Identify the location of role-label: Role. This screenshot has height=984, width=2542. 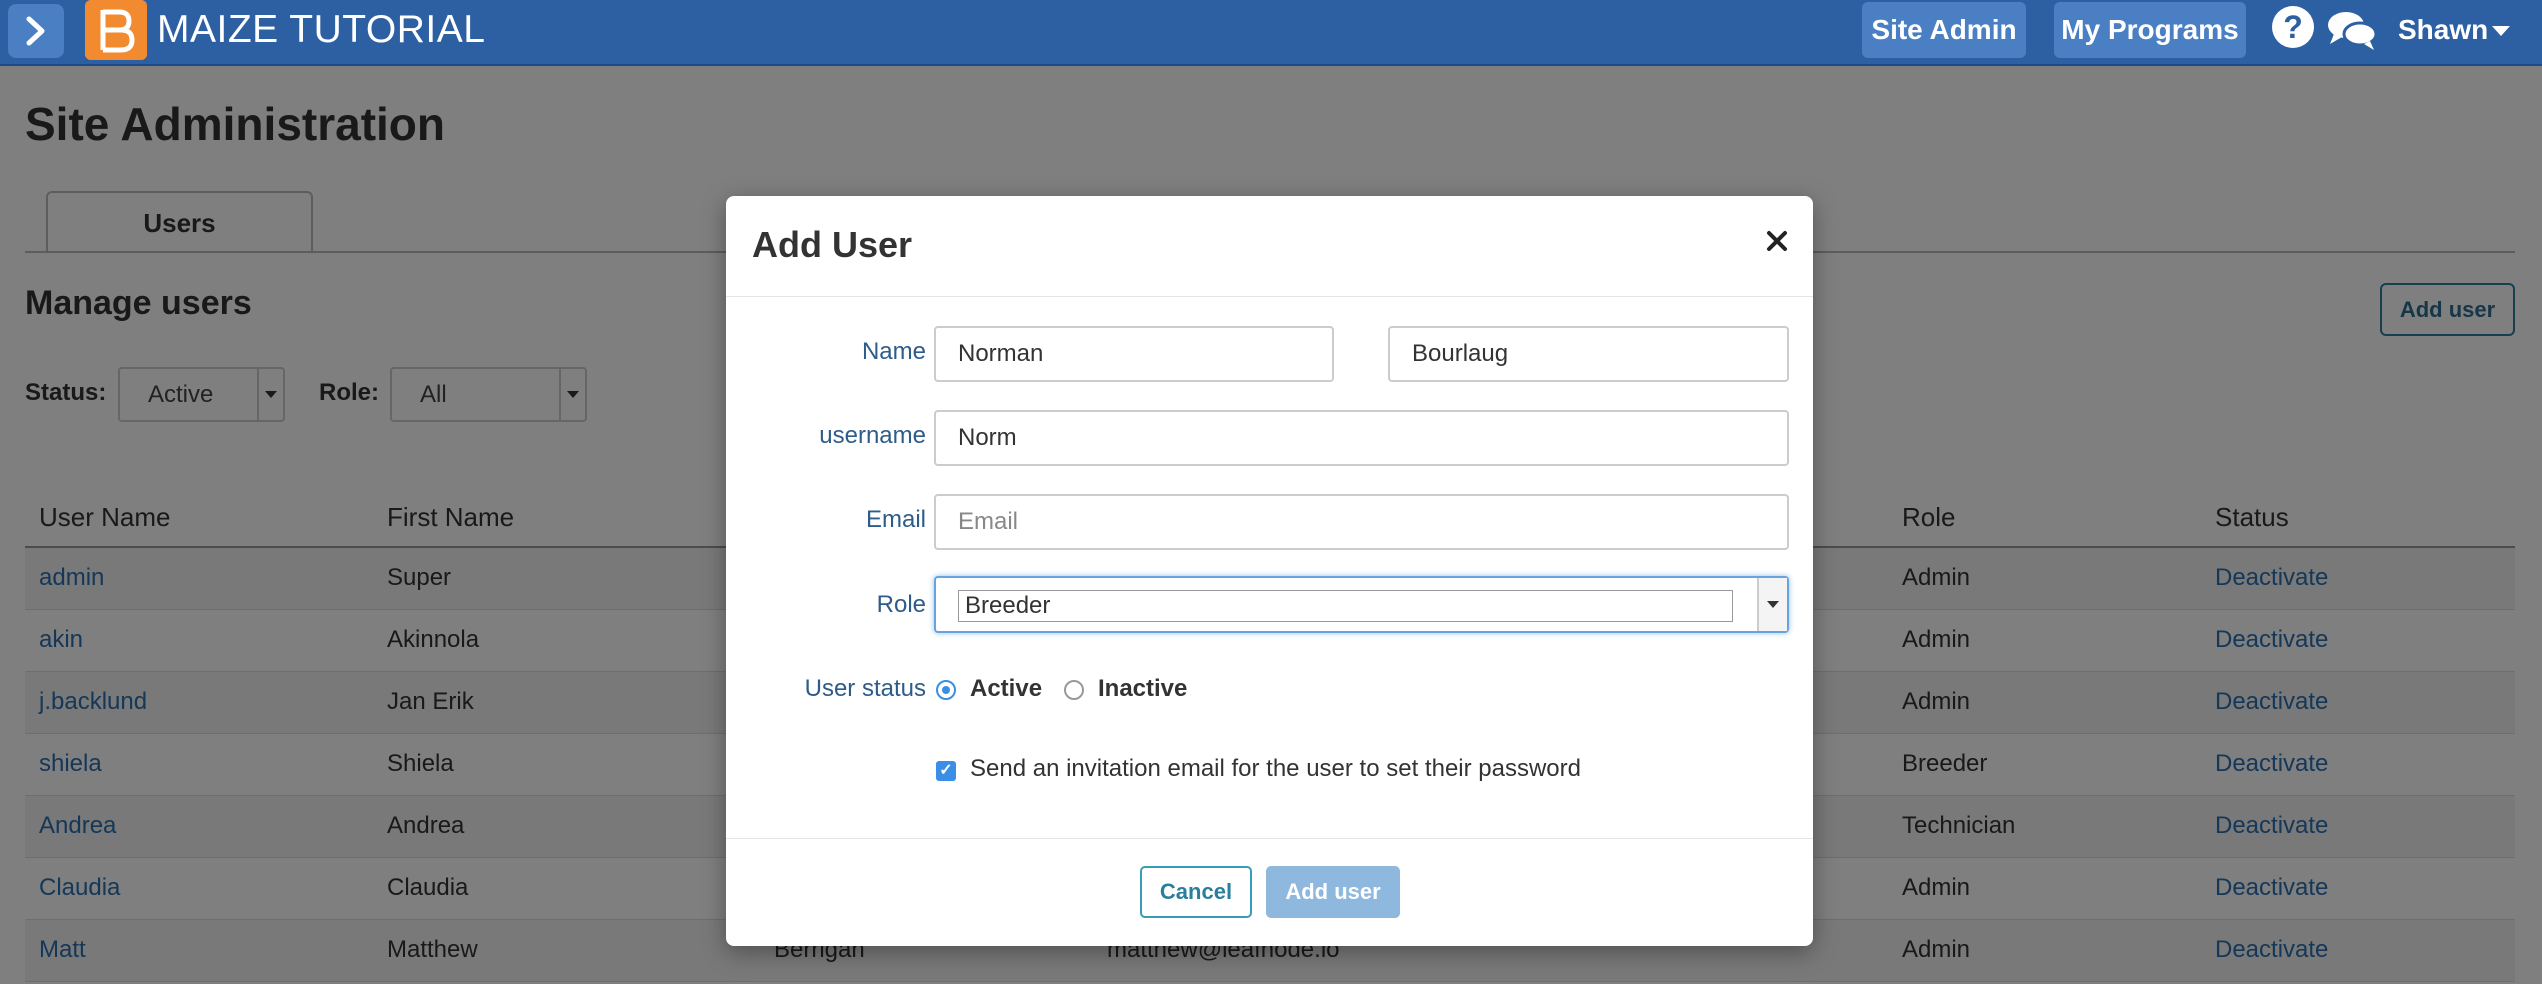
(901, 604).